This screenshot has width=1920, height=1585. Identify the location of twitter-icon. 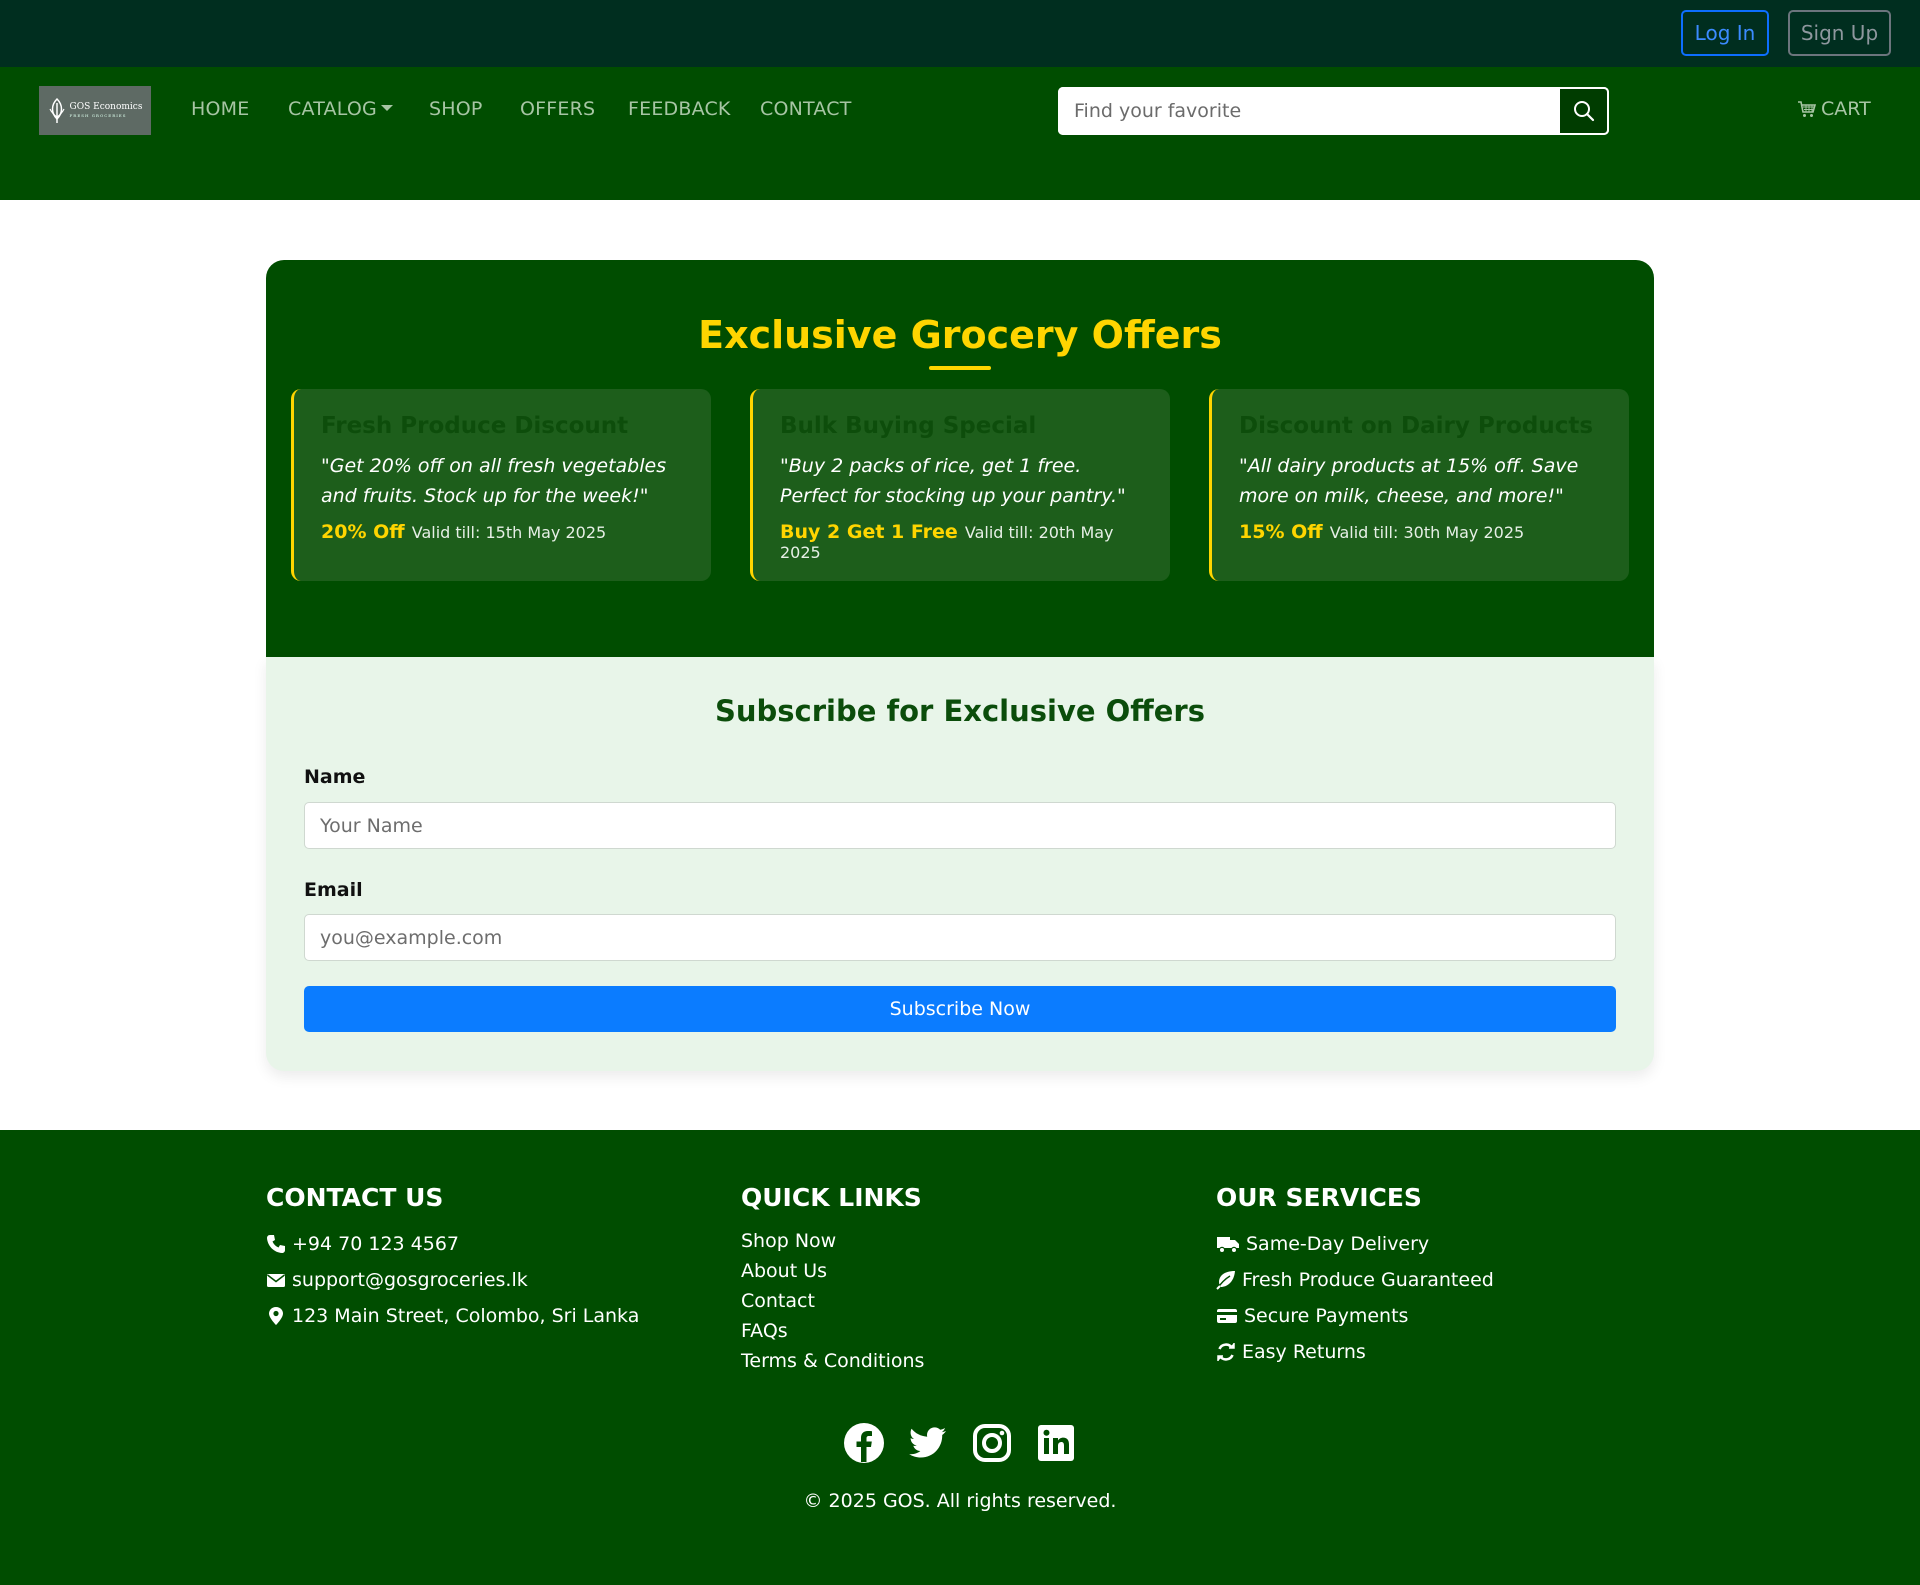
(928, 1443).